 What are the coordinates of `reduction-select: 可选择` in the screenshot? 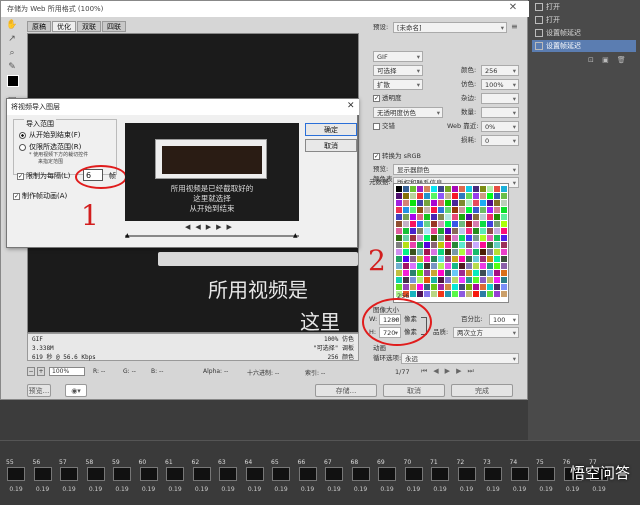 It's located at (398, 70).